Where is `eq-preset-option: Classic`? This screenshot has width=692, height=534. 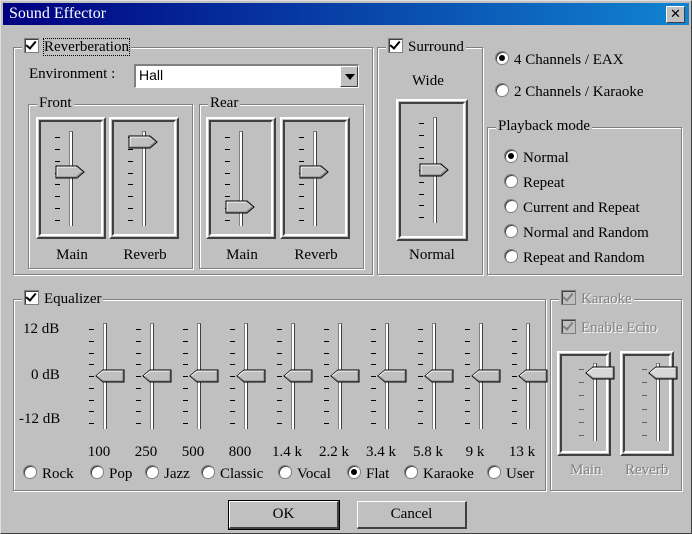
eq-preset-option: Classic is located at coordinates (232, 474).